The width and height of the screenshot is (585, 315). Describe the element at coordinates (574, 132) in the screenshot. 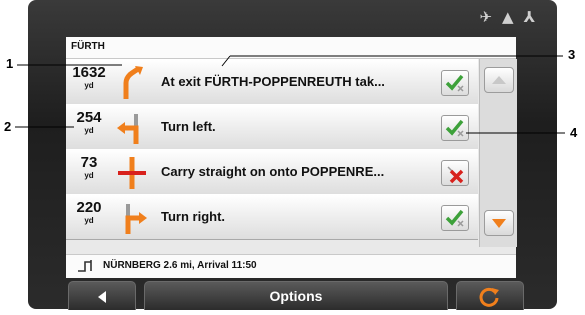

I see `callout-4: 4` at that location.